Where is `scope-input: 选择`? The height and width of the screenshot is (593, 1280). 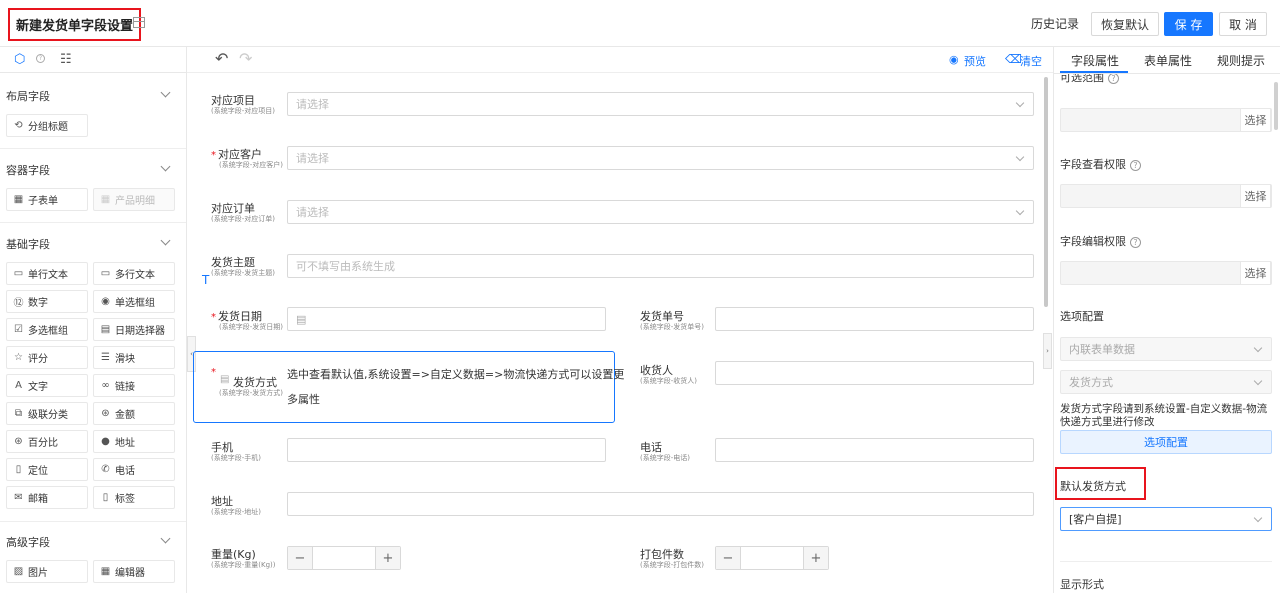
scope-input: 选择 is located at coordinates (1166, 120).